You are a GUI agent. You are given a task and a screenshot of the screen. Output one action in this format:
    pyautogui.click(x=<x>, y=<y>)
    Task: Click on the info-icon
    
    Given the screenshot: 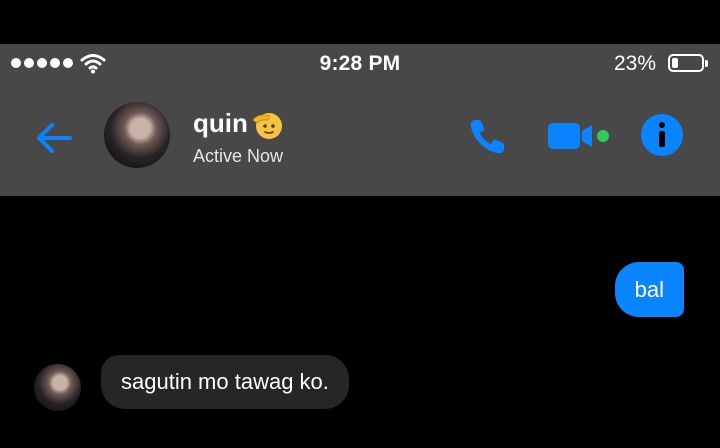 What is the action you would take?
    pyautogui.click(x=662, y=135)
    